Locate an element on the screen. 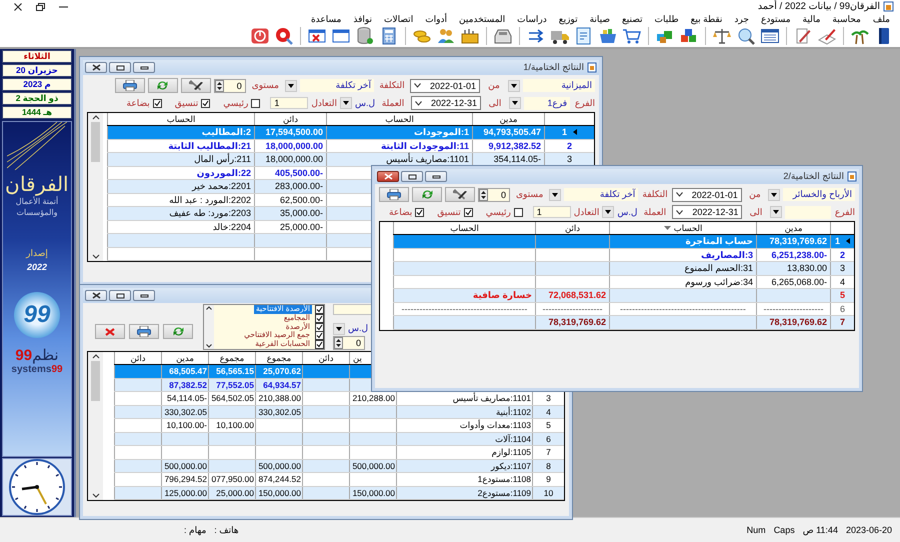 The image size is (900, 542). magnifier-globe-icon is located at coordinates (746, 36).